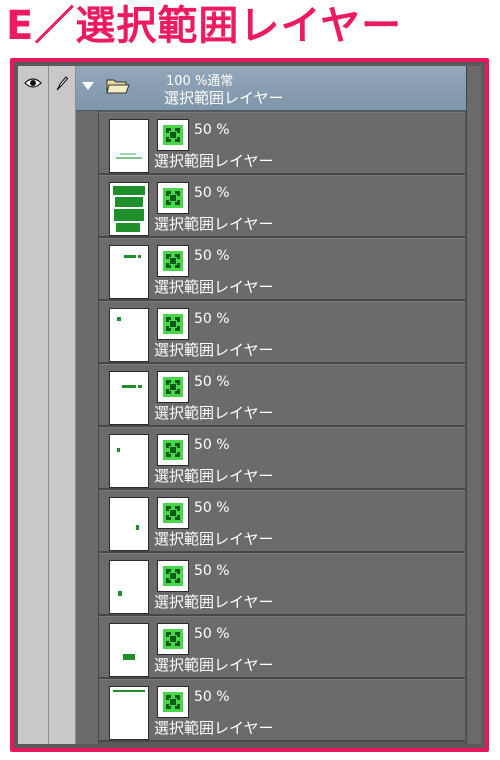  What do you see at coordinates (473, 405) in the screenshot?
I see `layer-panel-scrollbar` at bounding box center [473, 405].